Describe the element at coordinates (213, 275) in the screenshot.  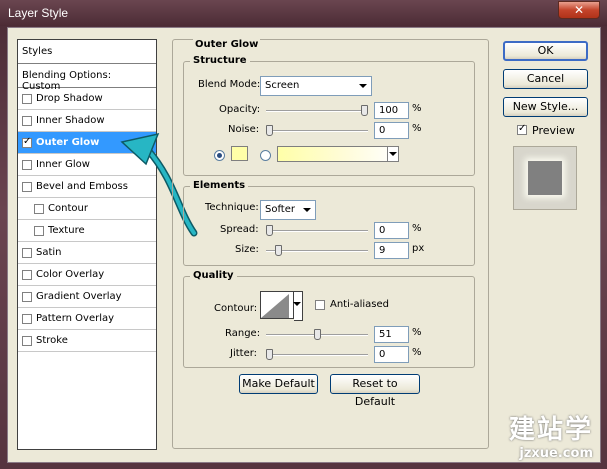
I see `quality-title: Quality` at that location.